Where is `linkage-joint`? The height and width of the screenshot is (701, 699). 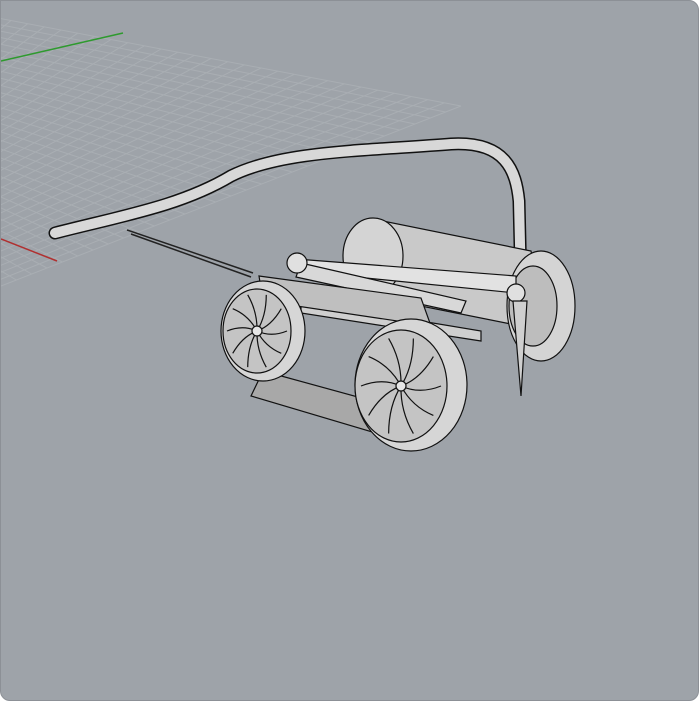
linkage-joint is located at coordinates (297, 263).